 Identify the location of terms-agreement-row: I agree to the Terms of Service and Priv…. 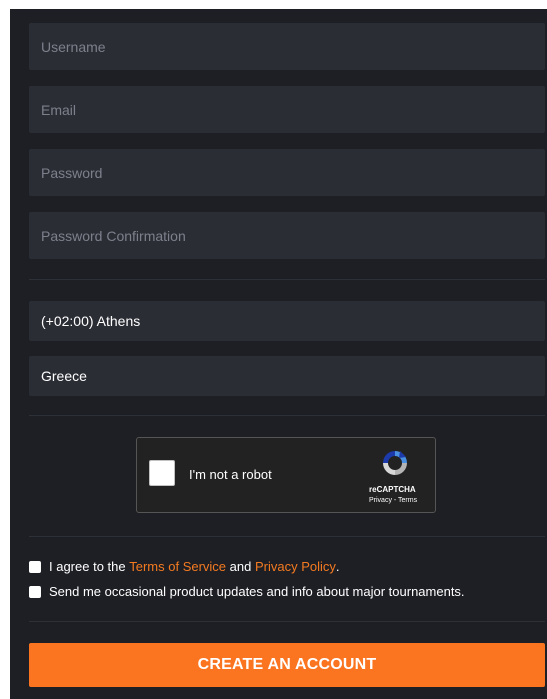
(184, 566).